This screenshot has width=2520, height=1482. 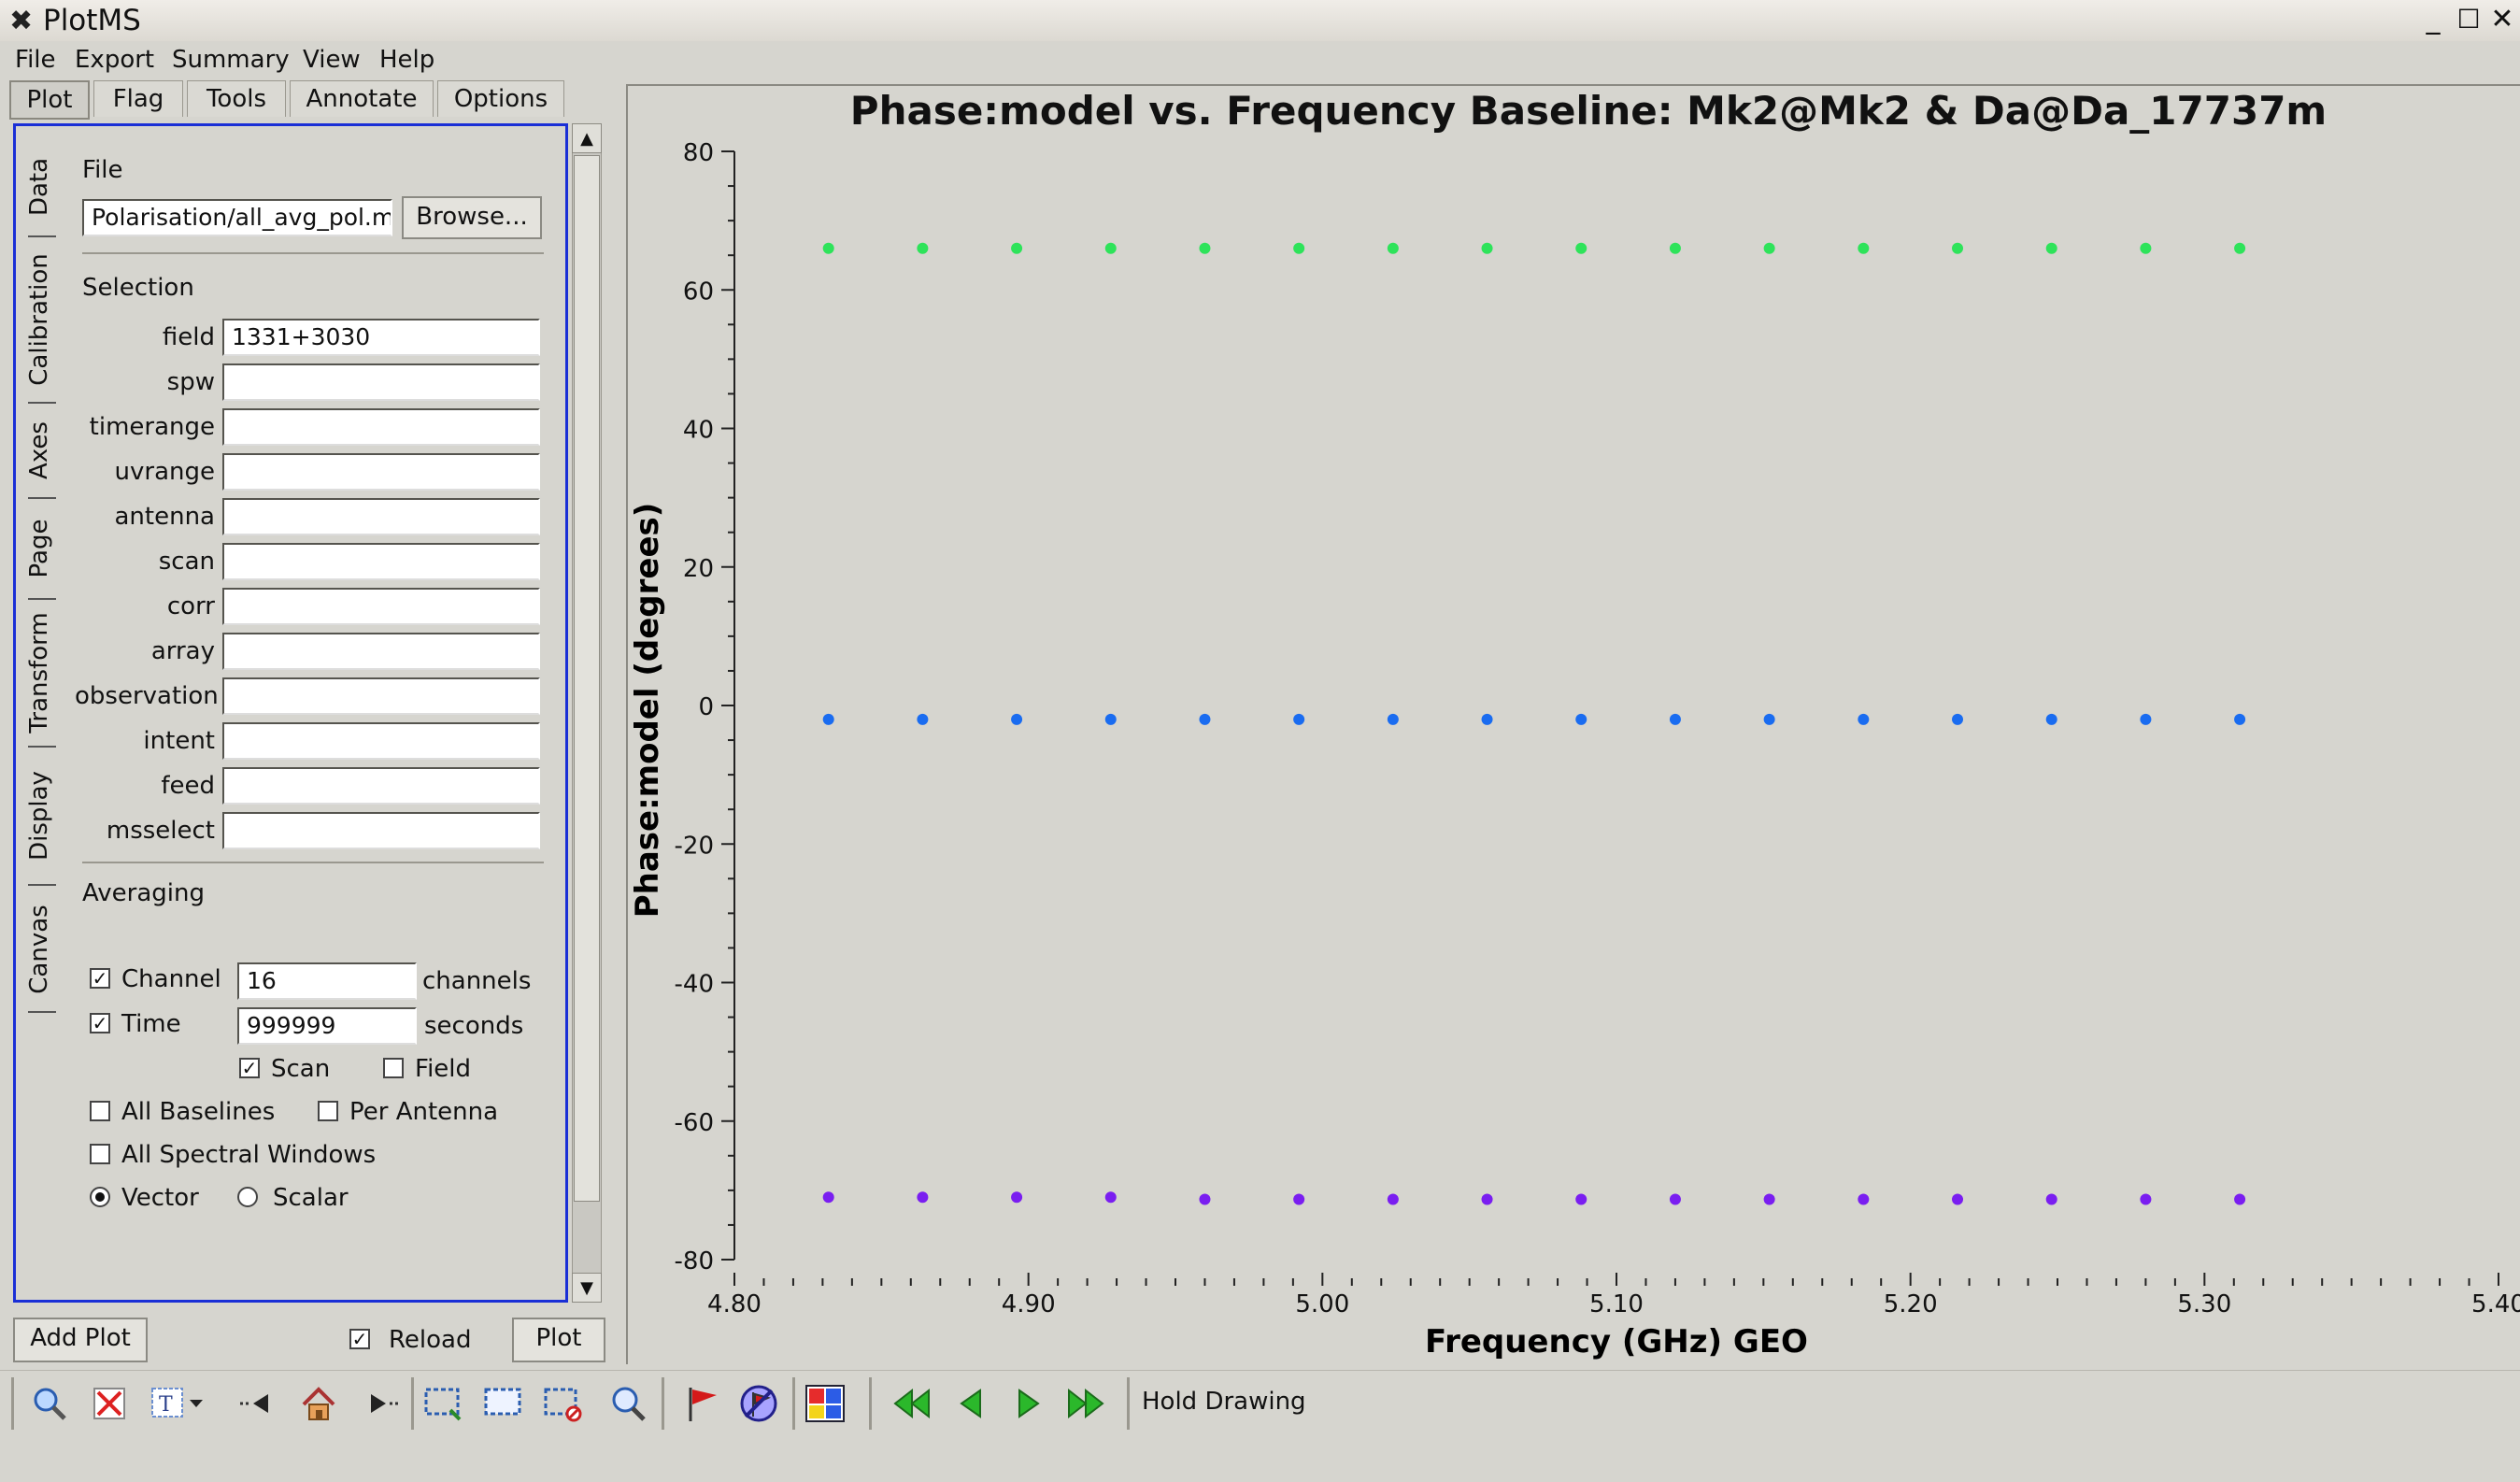 I want to click on zoom-icon, so click(x=49, y=1403).